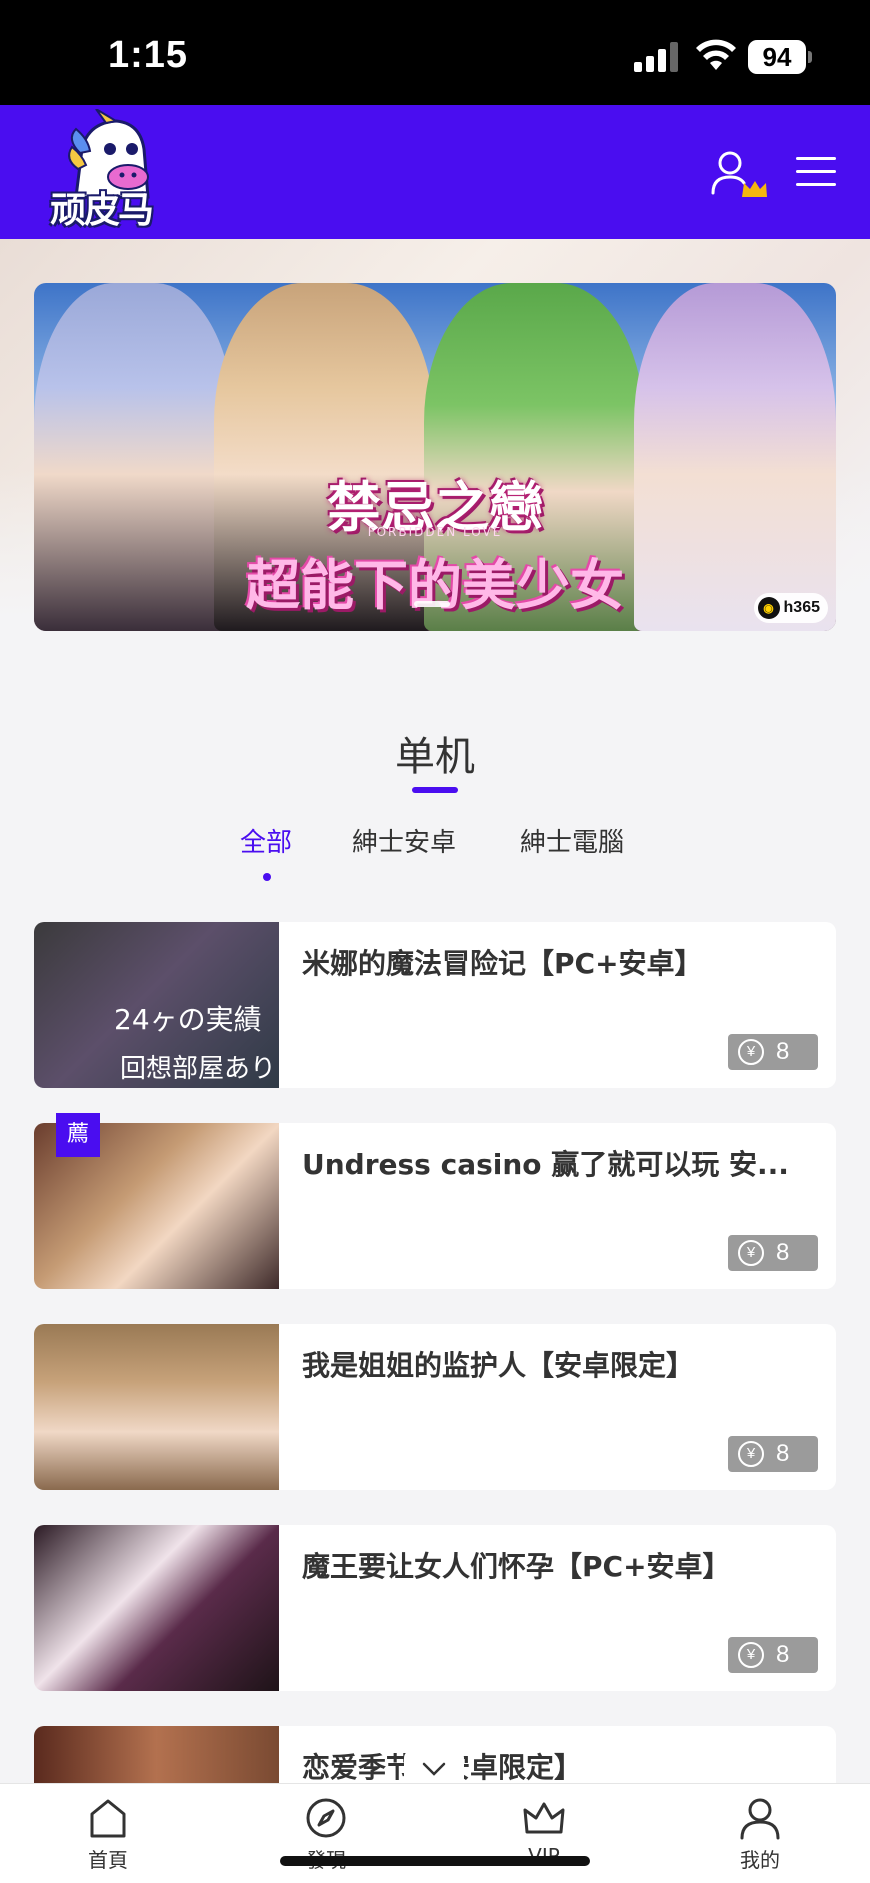 This screenshot has width=870, height=1883. I want to click on user-icon, so click(760, 1819).